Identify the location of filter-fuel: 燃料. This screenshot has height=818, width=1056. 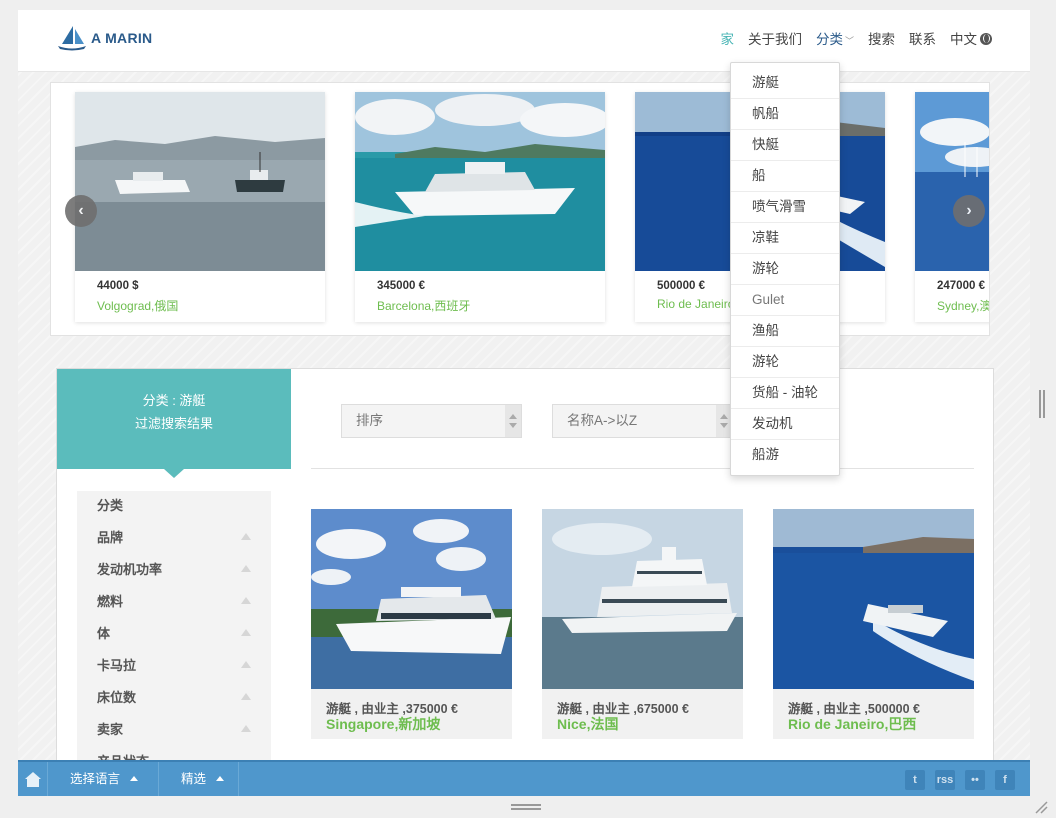
(174, 603).